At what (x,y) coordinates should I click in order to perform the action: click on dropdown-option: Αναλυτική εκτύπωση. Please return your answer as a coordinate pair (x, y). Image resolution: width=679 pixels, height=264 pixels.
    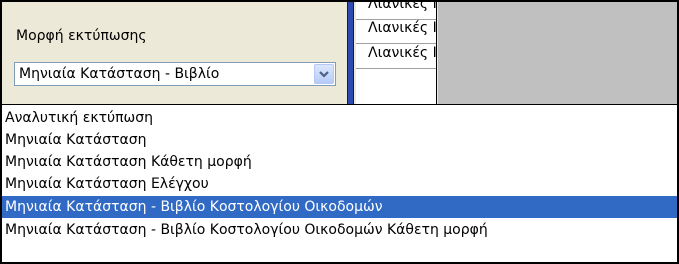
    Looking at the image, I should click on (339, 118).